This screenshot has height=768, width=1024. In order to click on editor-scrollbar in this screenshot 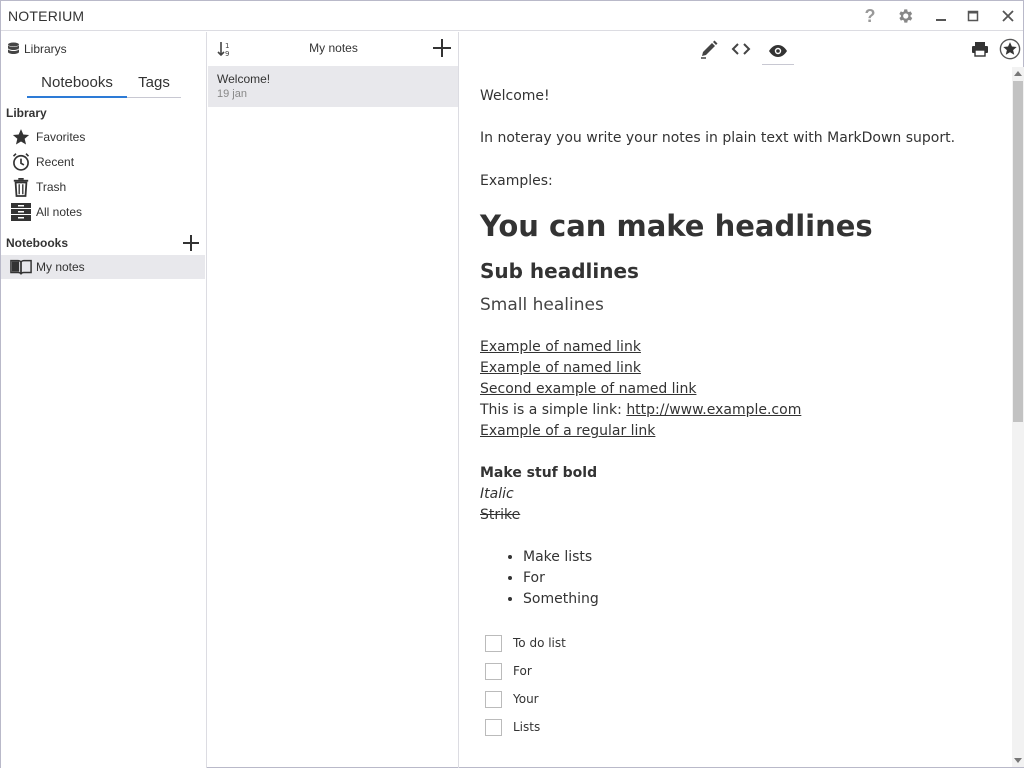, I will do `click(1018, 417)`.